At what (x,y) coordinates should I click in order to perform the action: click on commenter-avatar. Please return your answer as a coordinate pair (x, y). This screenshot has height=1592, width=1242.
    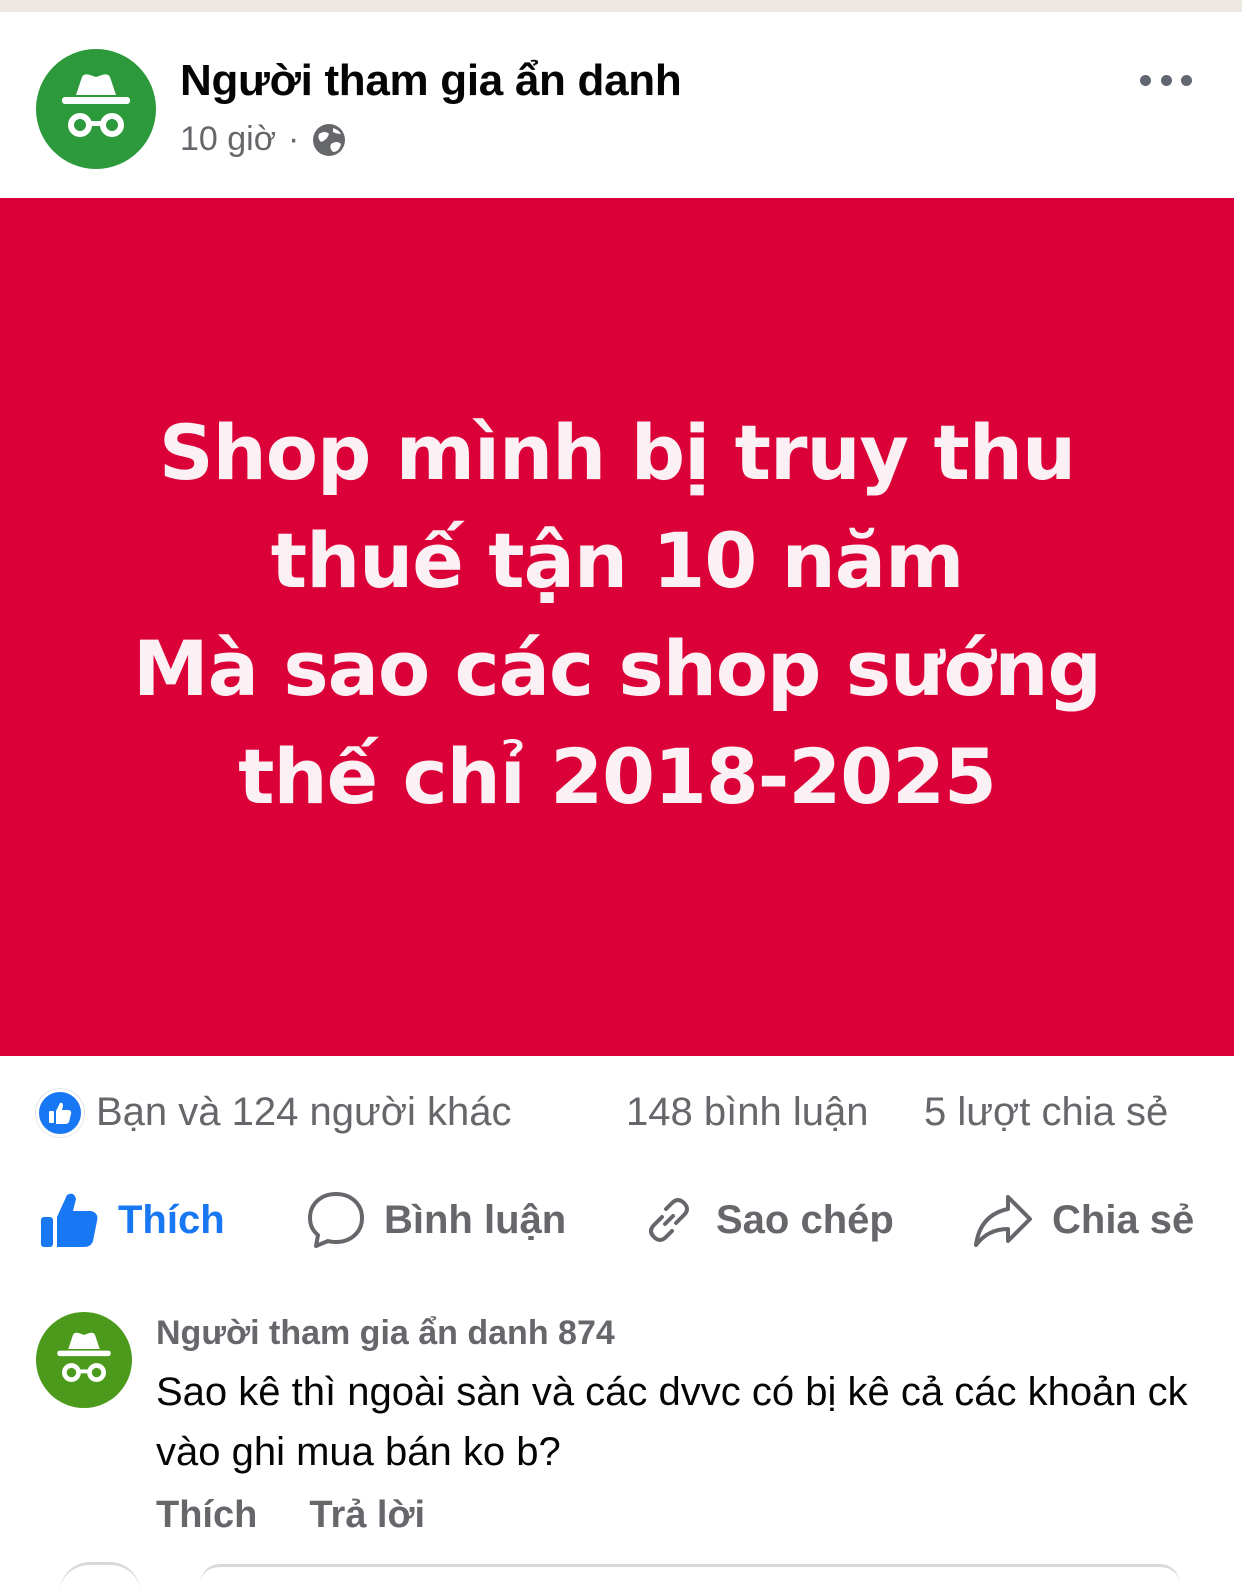
    Looking at the image, I should click on (84, 1360).